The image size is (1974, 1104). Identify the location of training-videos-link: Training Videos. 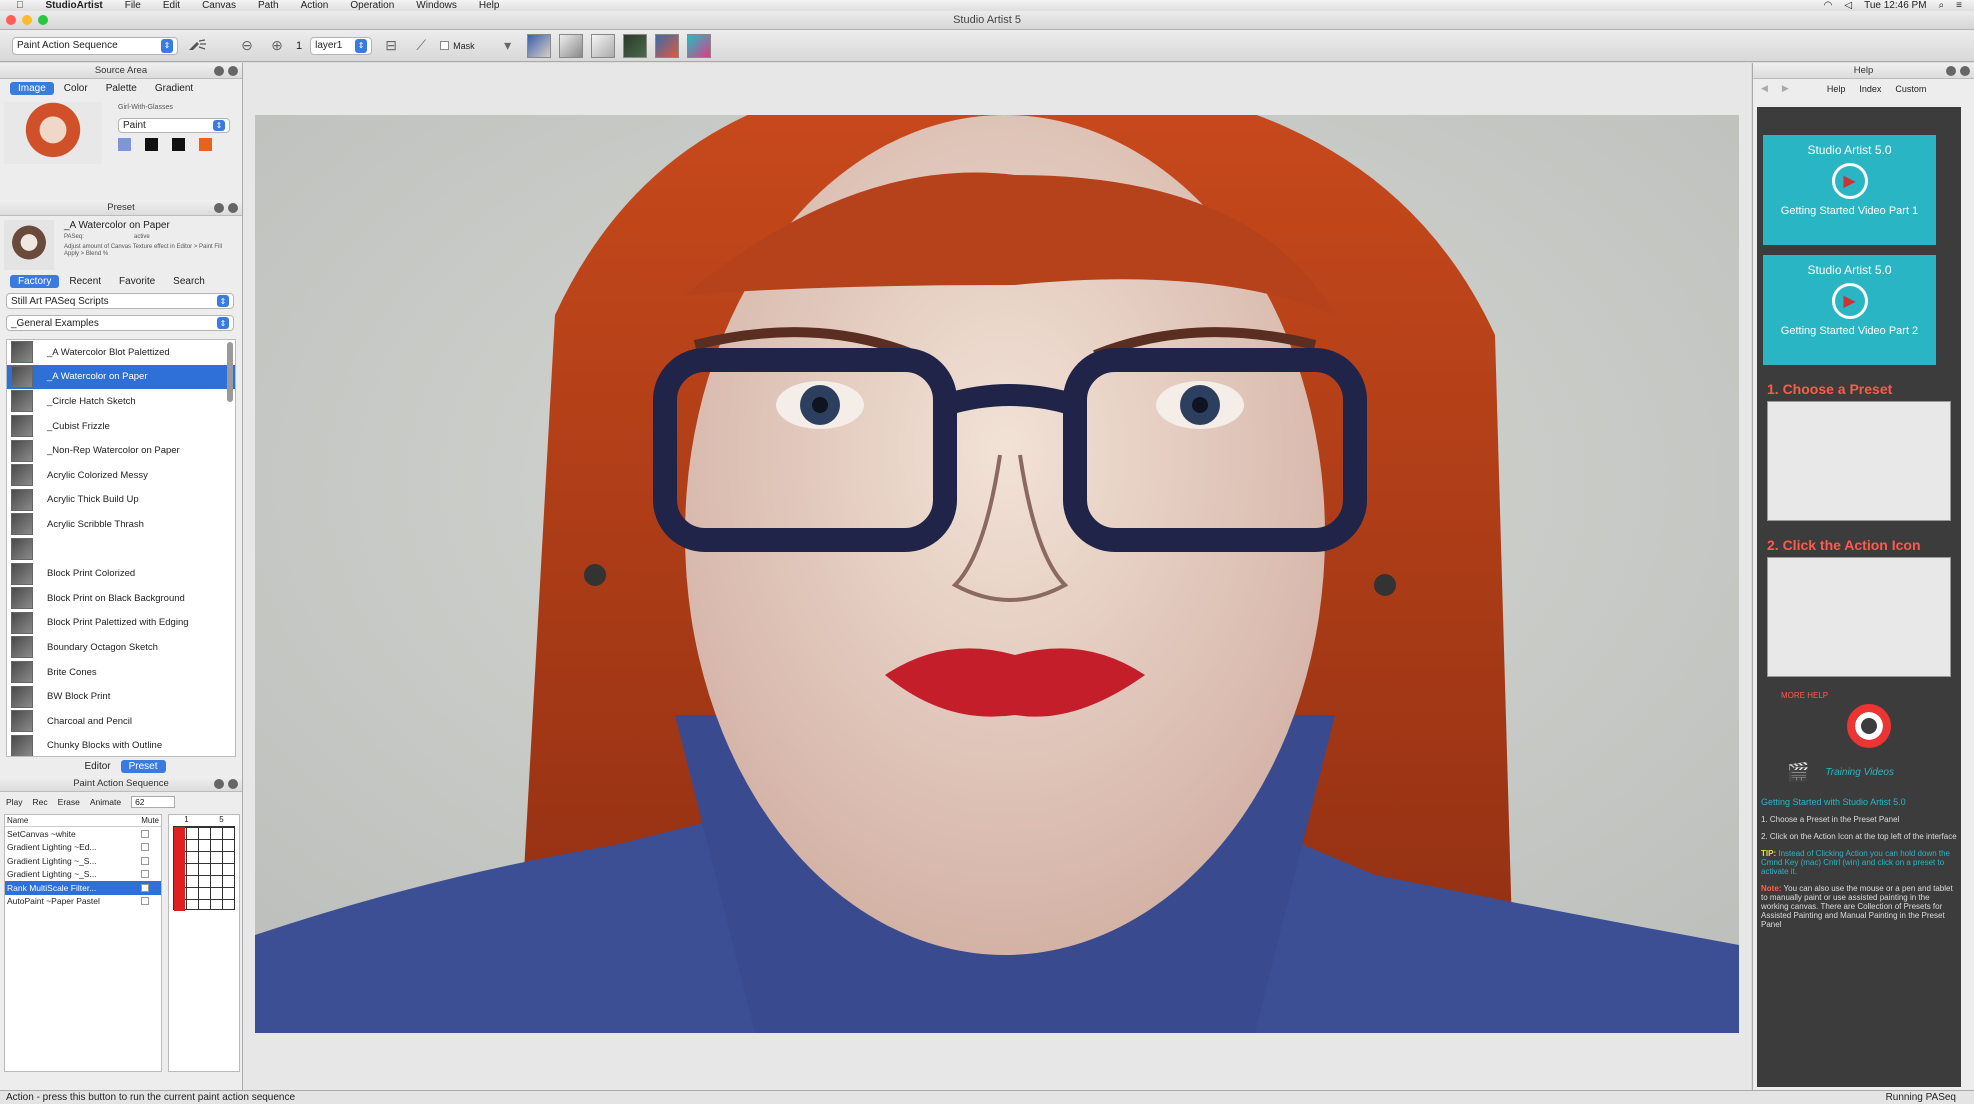
(1859, 772).